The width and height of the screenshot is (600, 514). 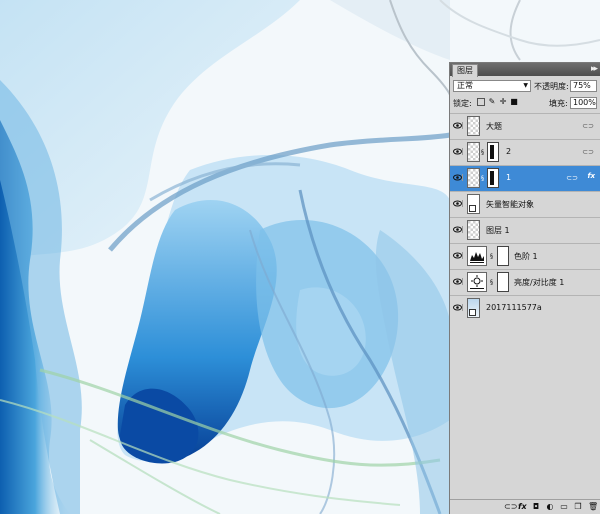 What do you see at coordinates (465, 85) in the screenshot?
I see `blend-mode-value: 正常` at bounding box center [465, 85].